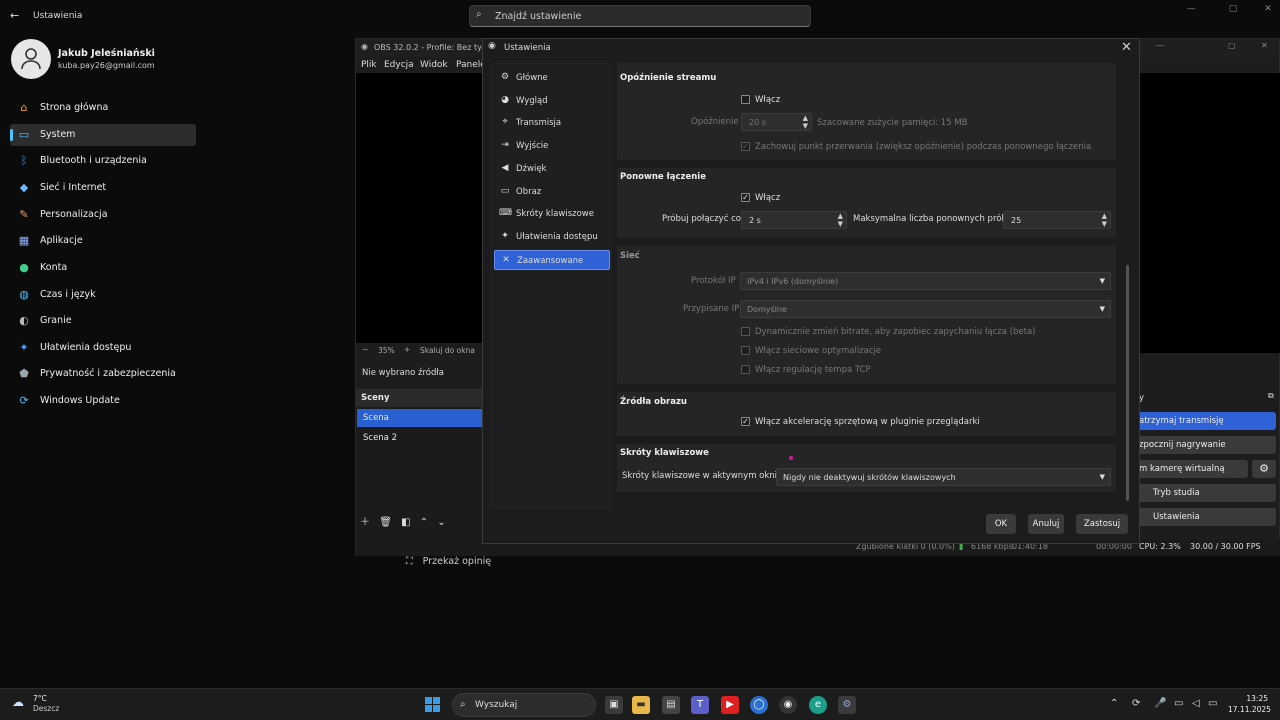  What do you see at coordinates (745, 146) in the screenshot?
I see `keep-point-checkbox: ✓` at bounding box center [745, 146].